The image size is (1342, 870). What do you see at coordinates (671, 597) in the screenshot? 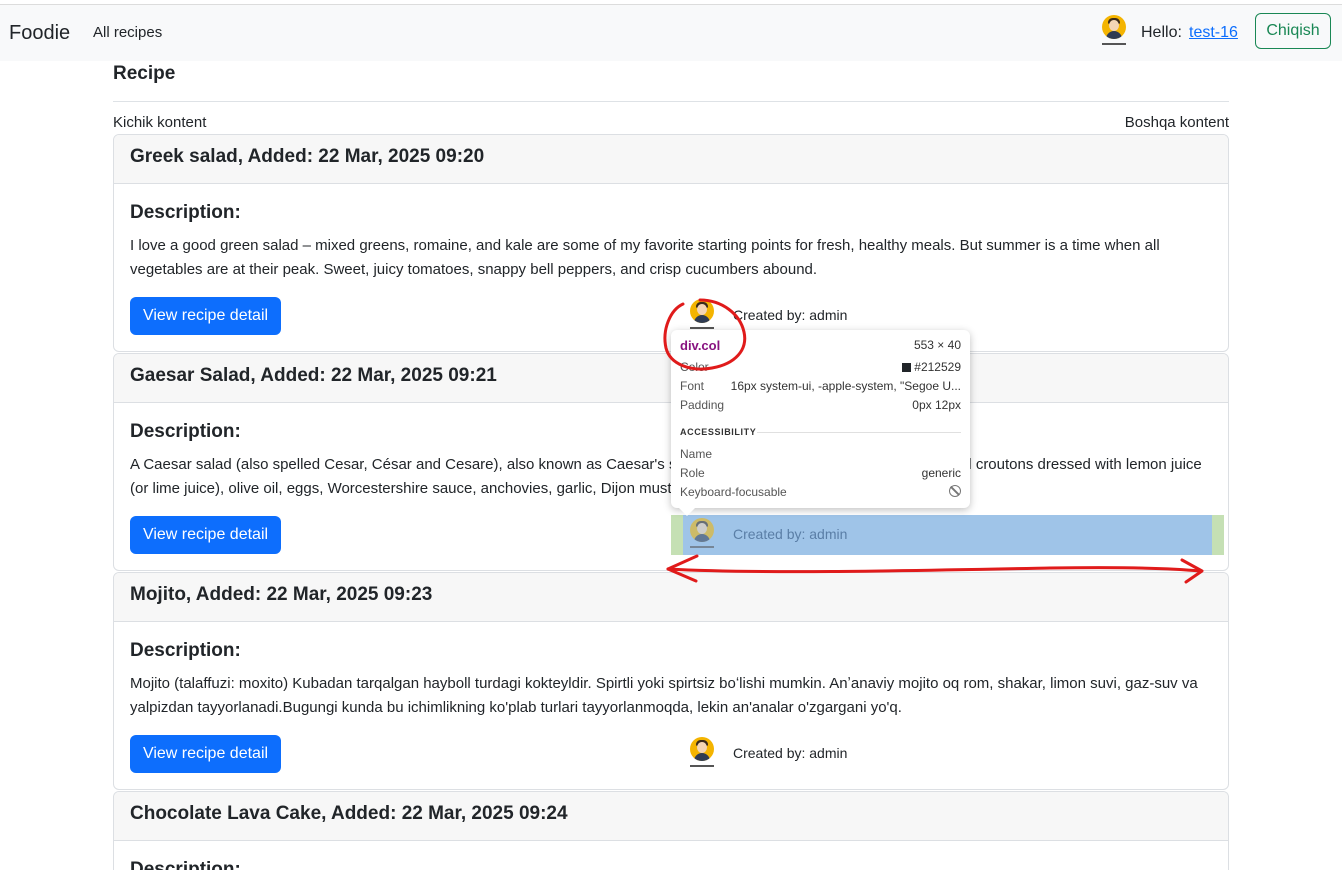
I see `recipe-card-header: Mojito, Added: 22 Mar, 2025 09:23` at bounding box center [671, 597].